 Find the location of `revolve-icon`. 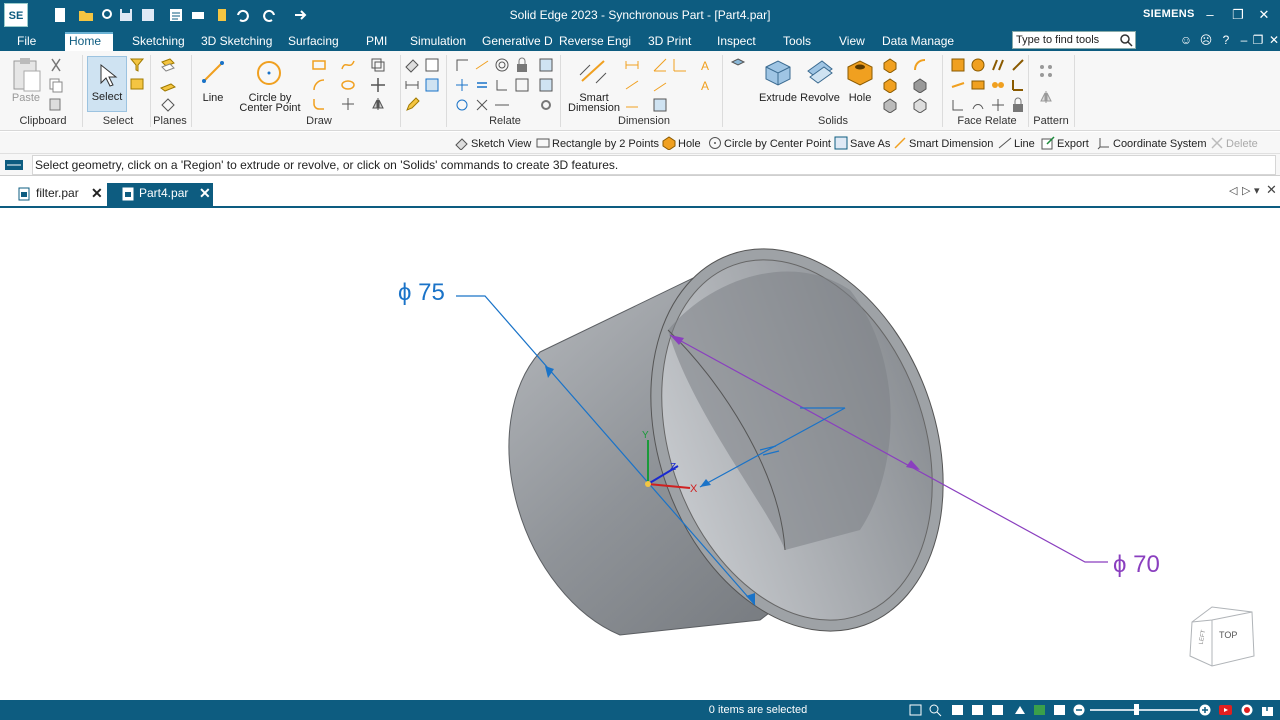

revolve-icon is located at coordinates (820, 73).